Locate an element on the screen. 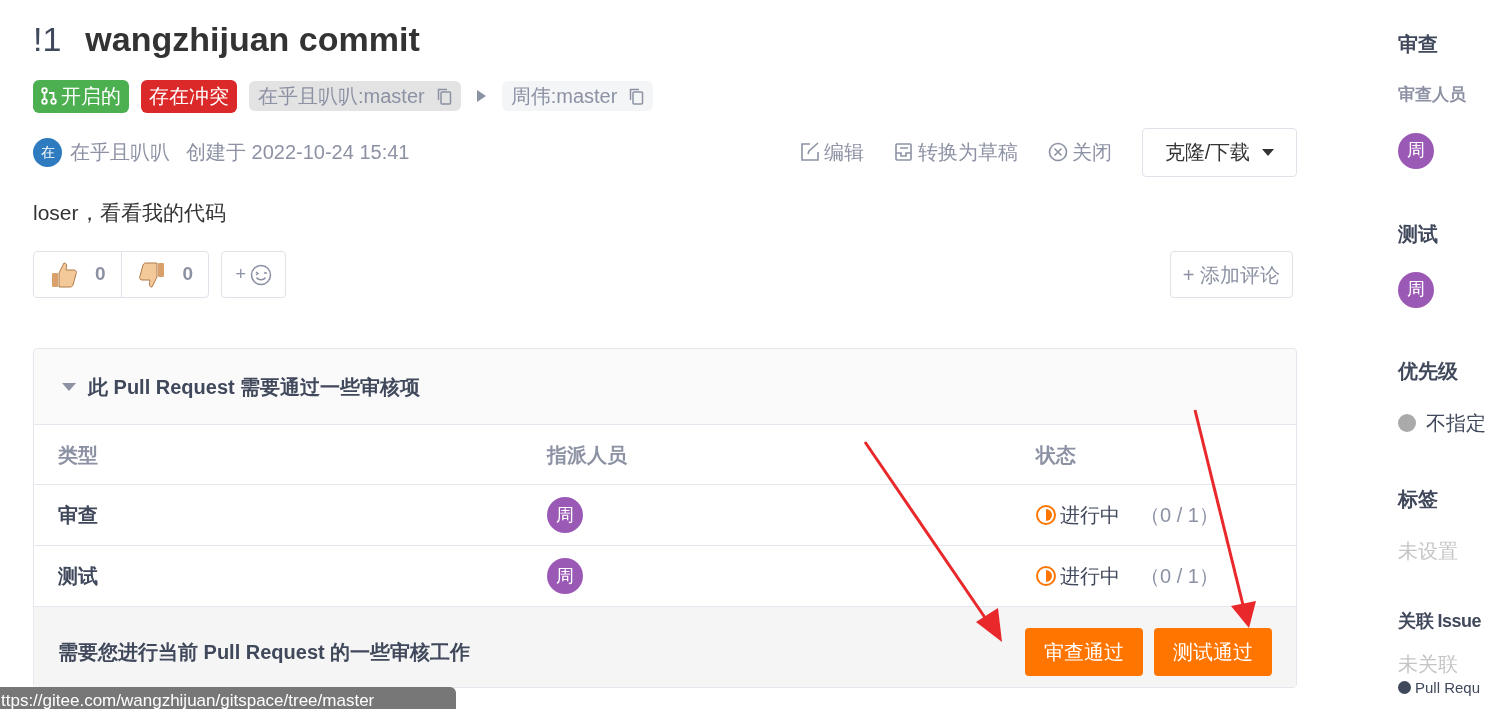 The width and height of the screenshot is (1492, 709). avatar: 在 is located at coordinates (47, 152).